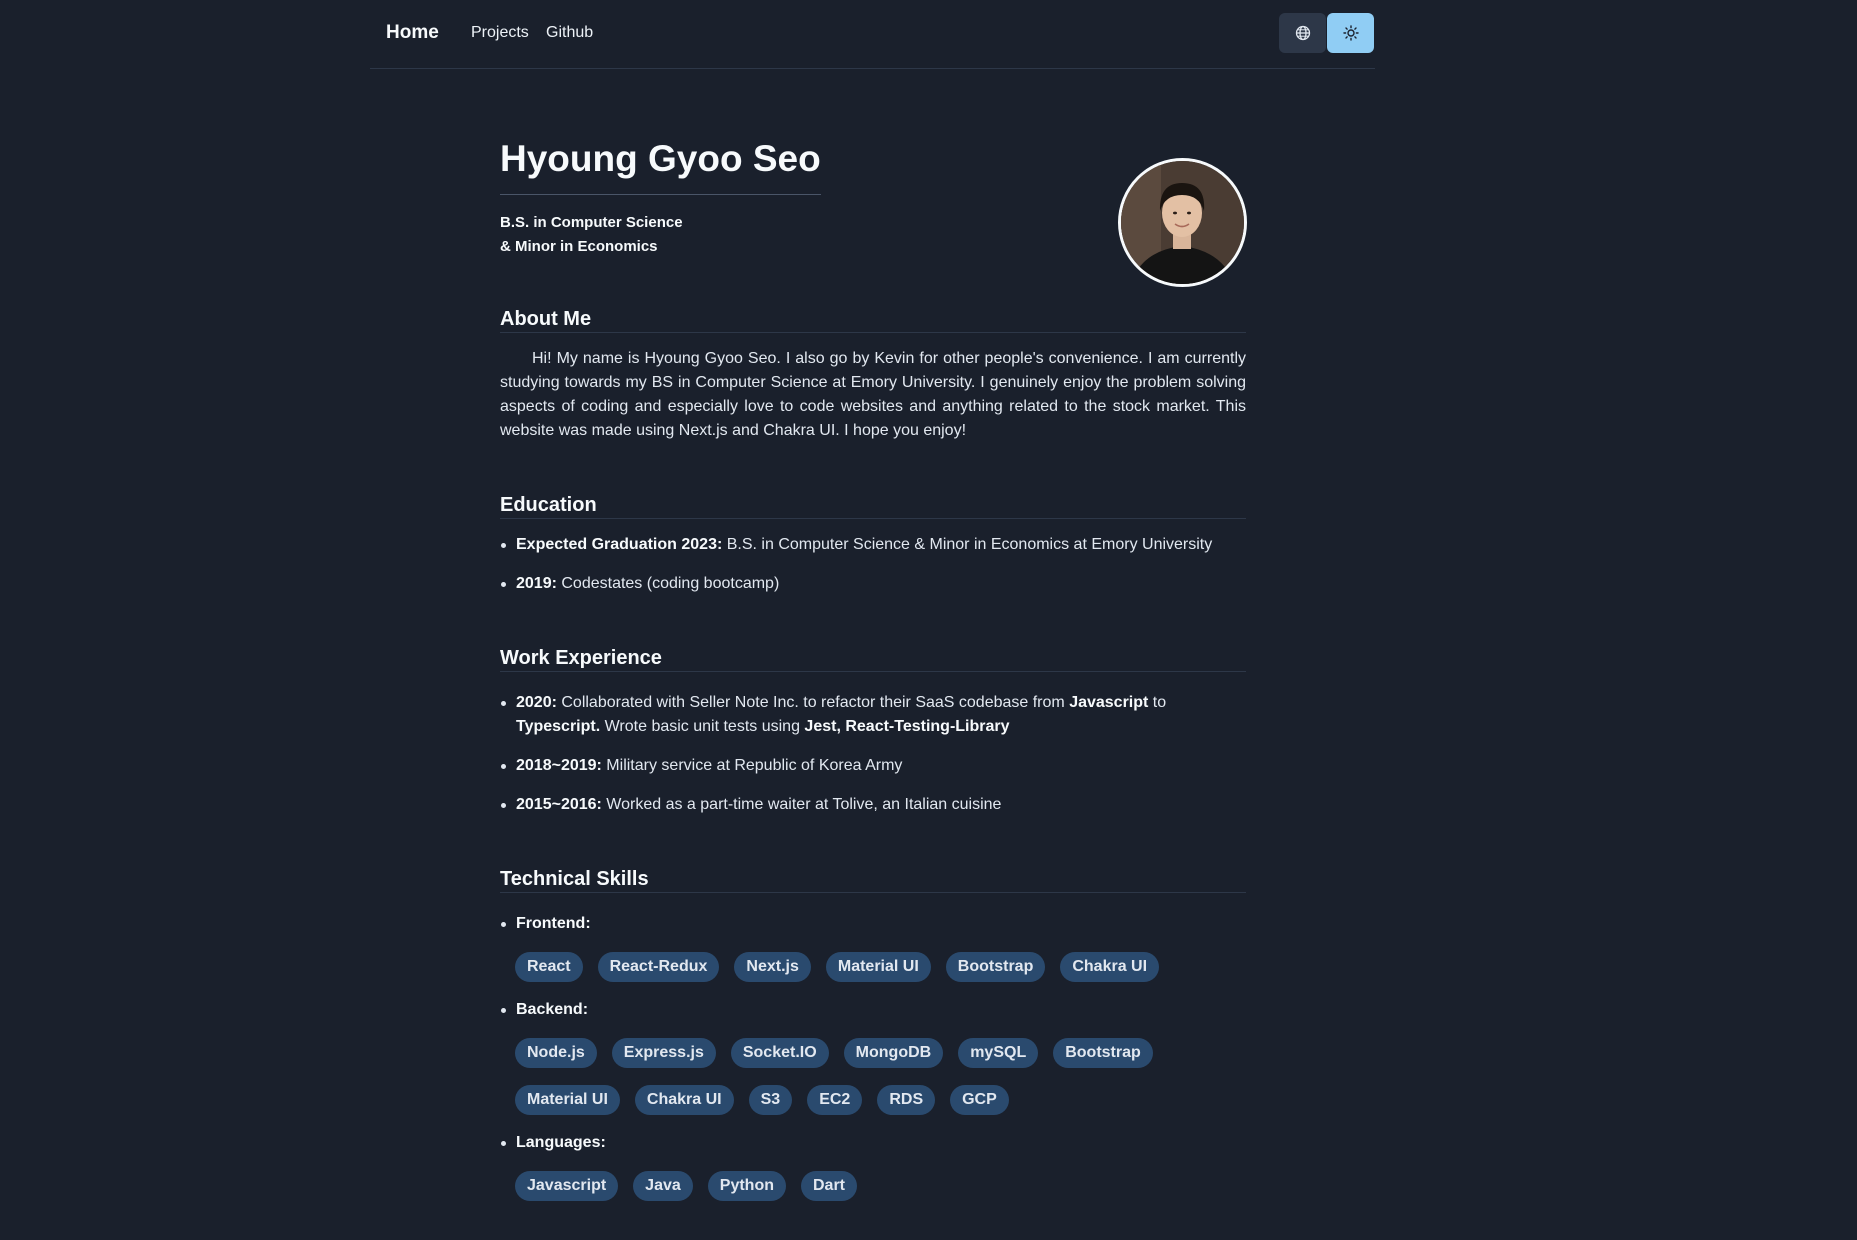 The image size is (1857, 1240). I want to click on skill-tag: Python, so click(746, 1186).